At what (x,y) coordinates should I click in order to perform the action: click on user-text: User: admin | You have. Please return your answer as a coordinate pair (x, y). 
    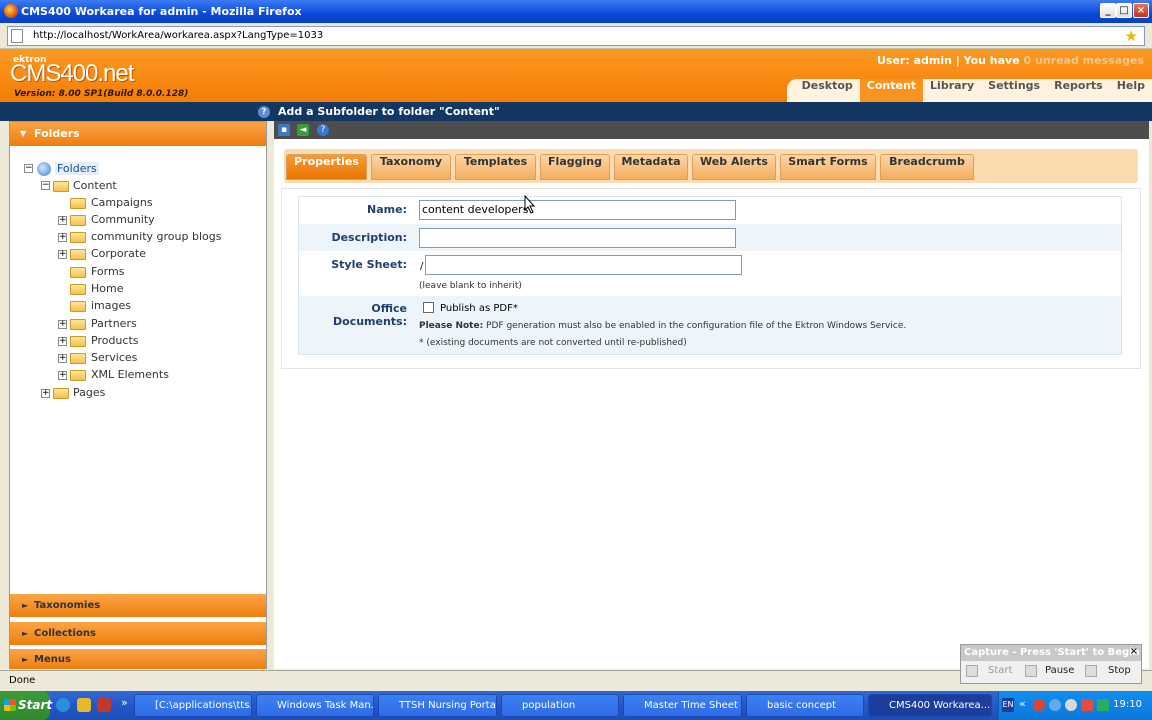
    Looking at the image, I should click on (950, 60).